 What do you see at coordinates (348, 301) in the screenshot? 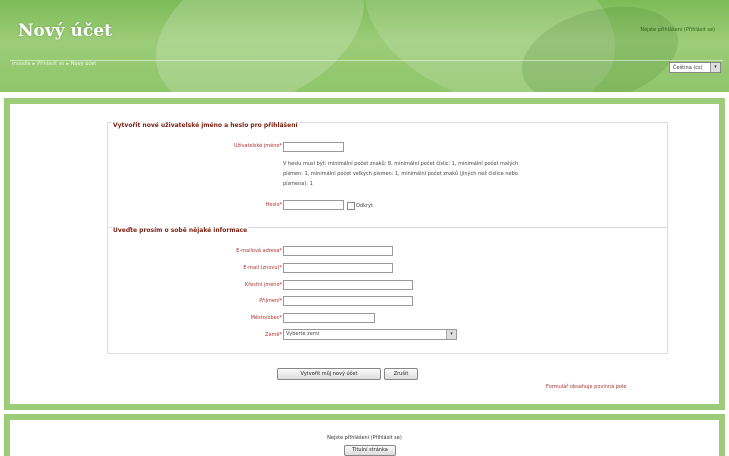
I see `lastname-input` at bounding box center [348, 301].